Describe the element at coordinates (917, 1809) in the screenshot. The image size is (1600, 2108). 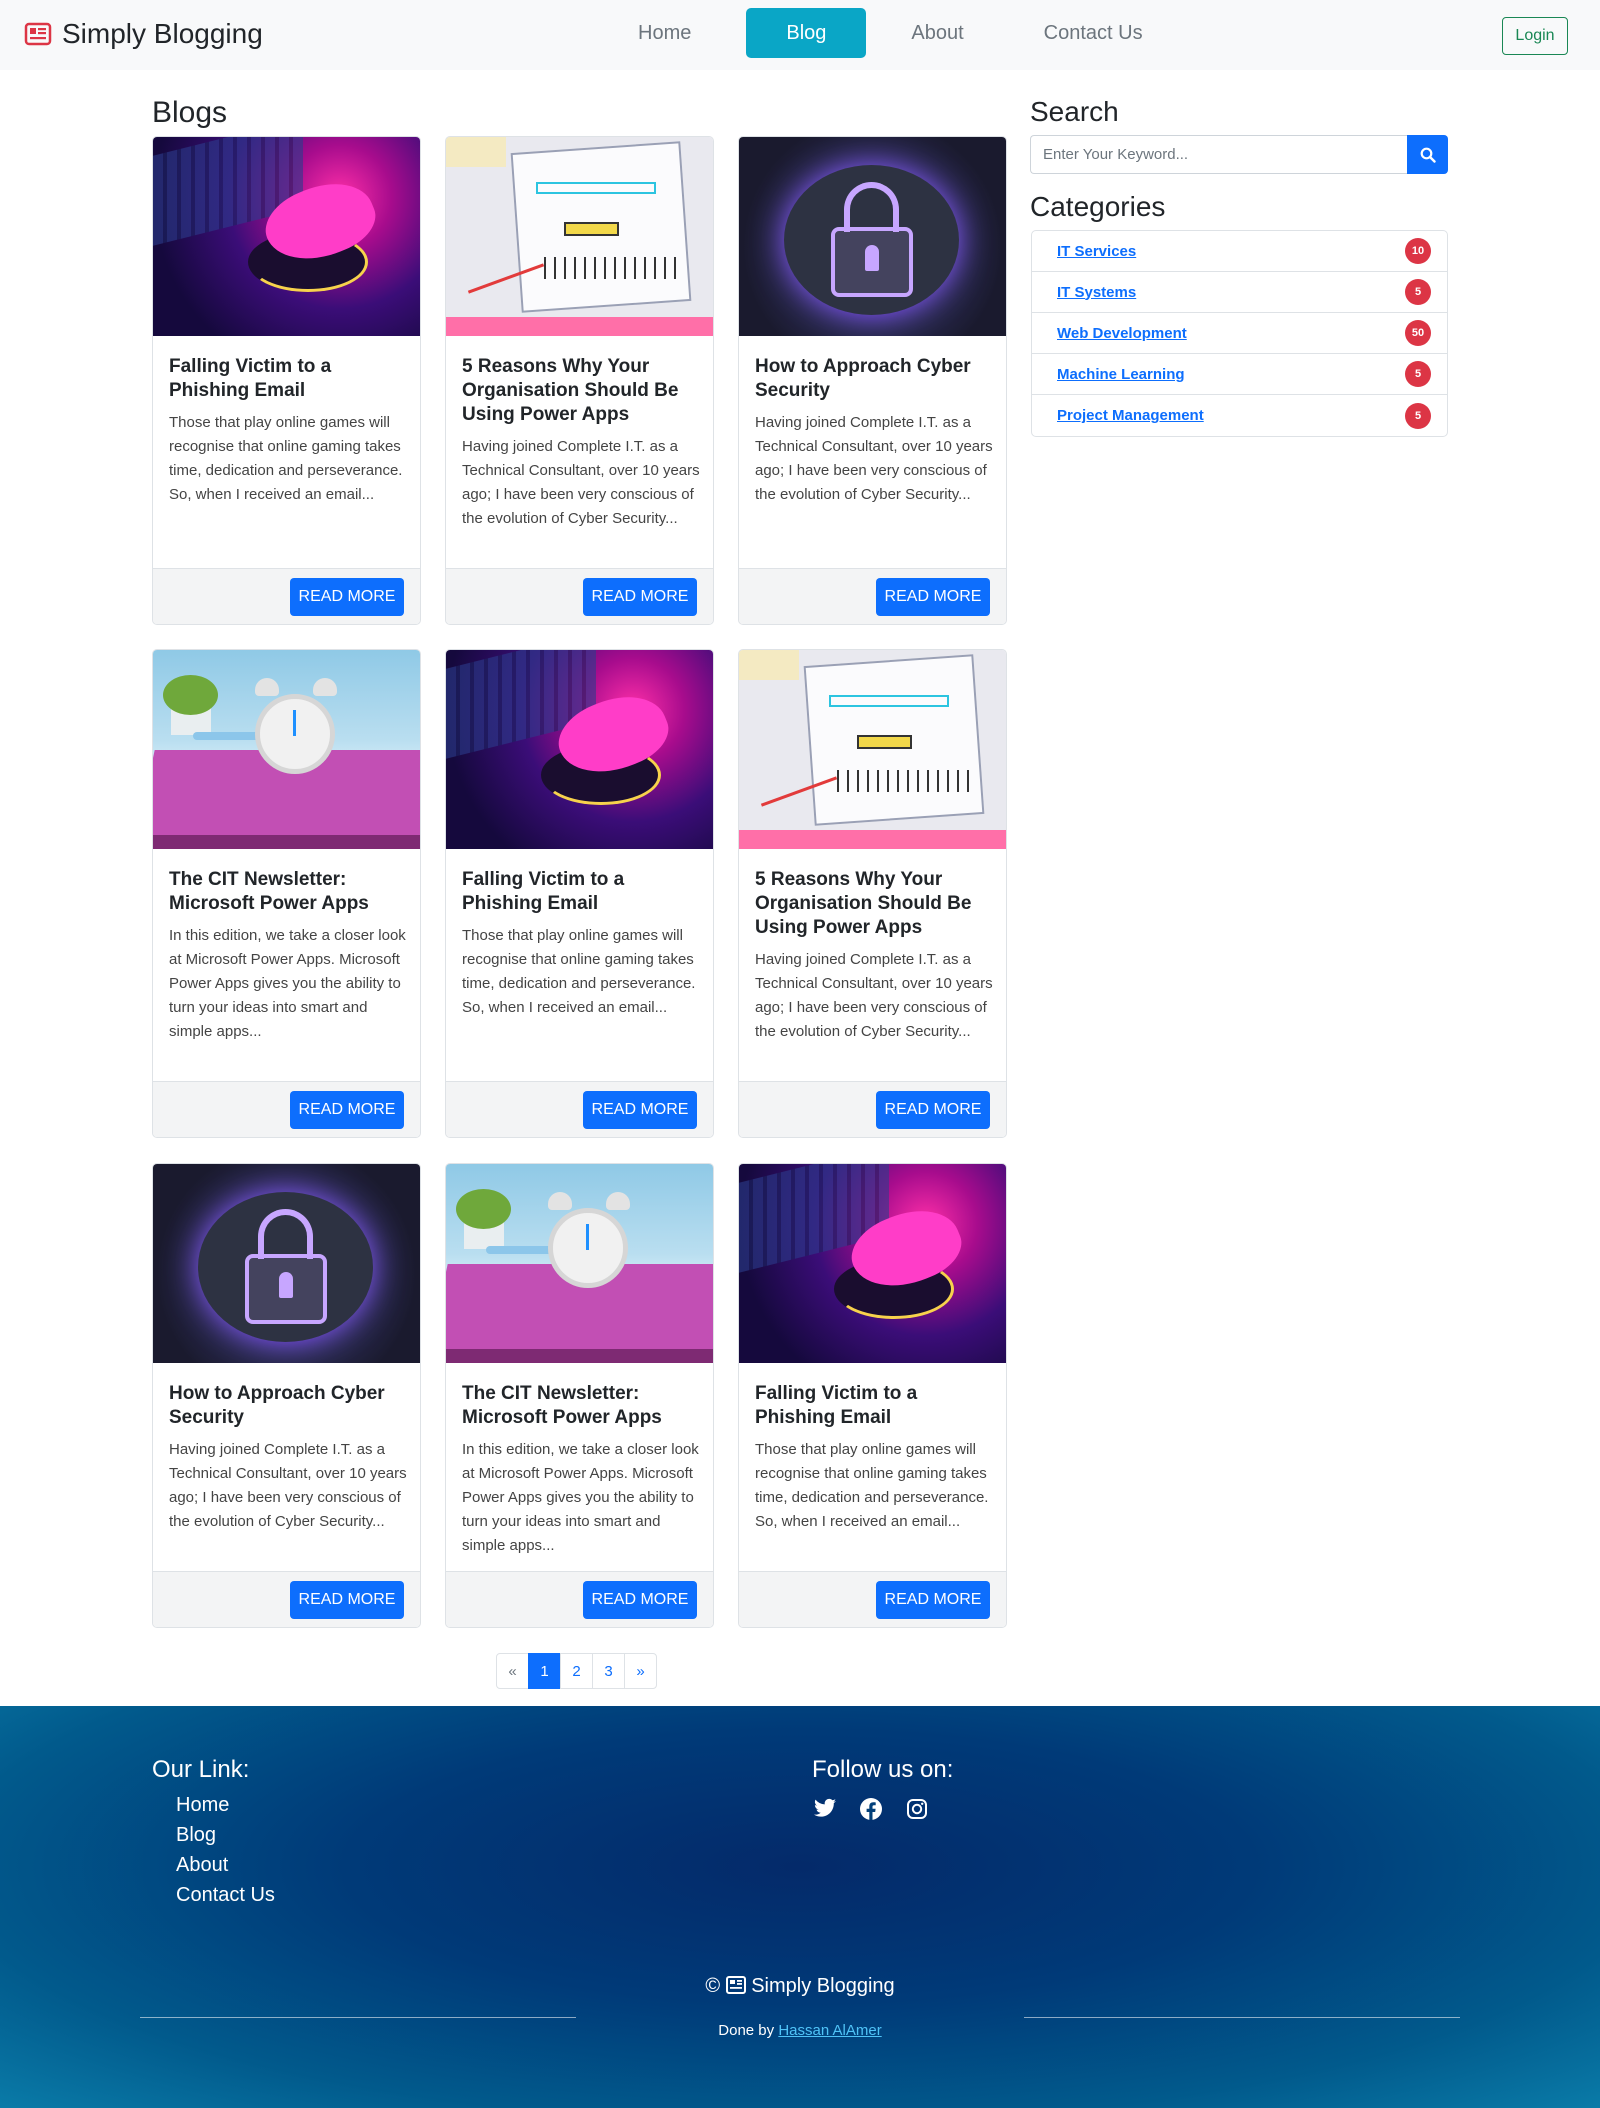
I see `instagram-icon` at that location.